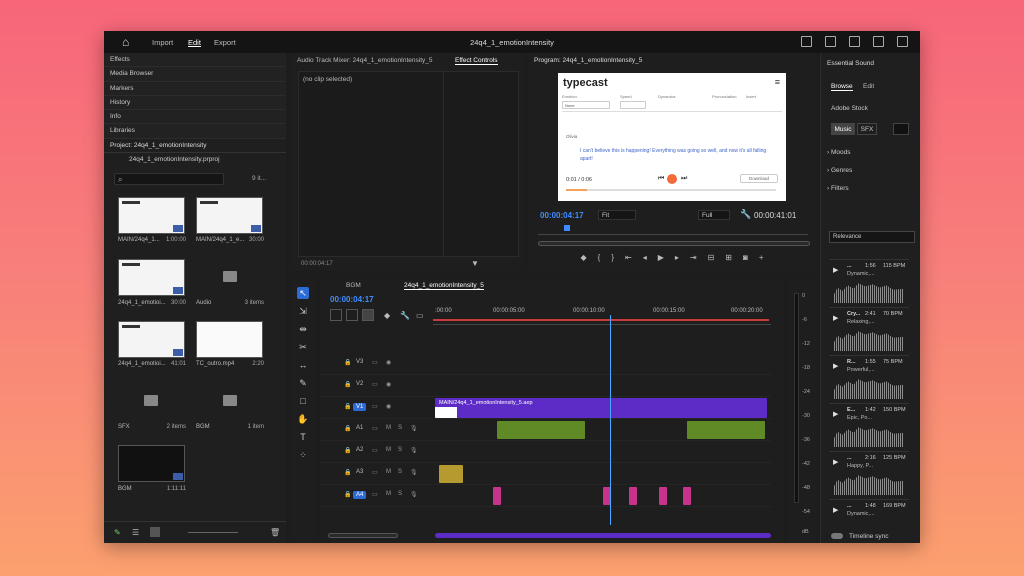  What do you see at coordinates (562, 215) in the screenshot?
I see `program-timecode: 00:00:04:17` at bounding box center [562, 215].